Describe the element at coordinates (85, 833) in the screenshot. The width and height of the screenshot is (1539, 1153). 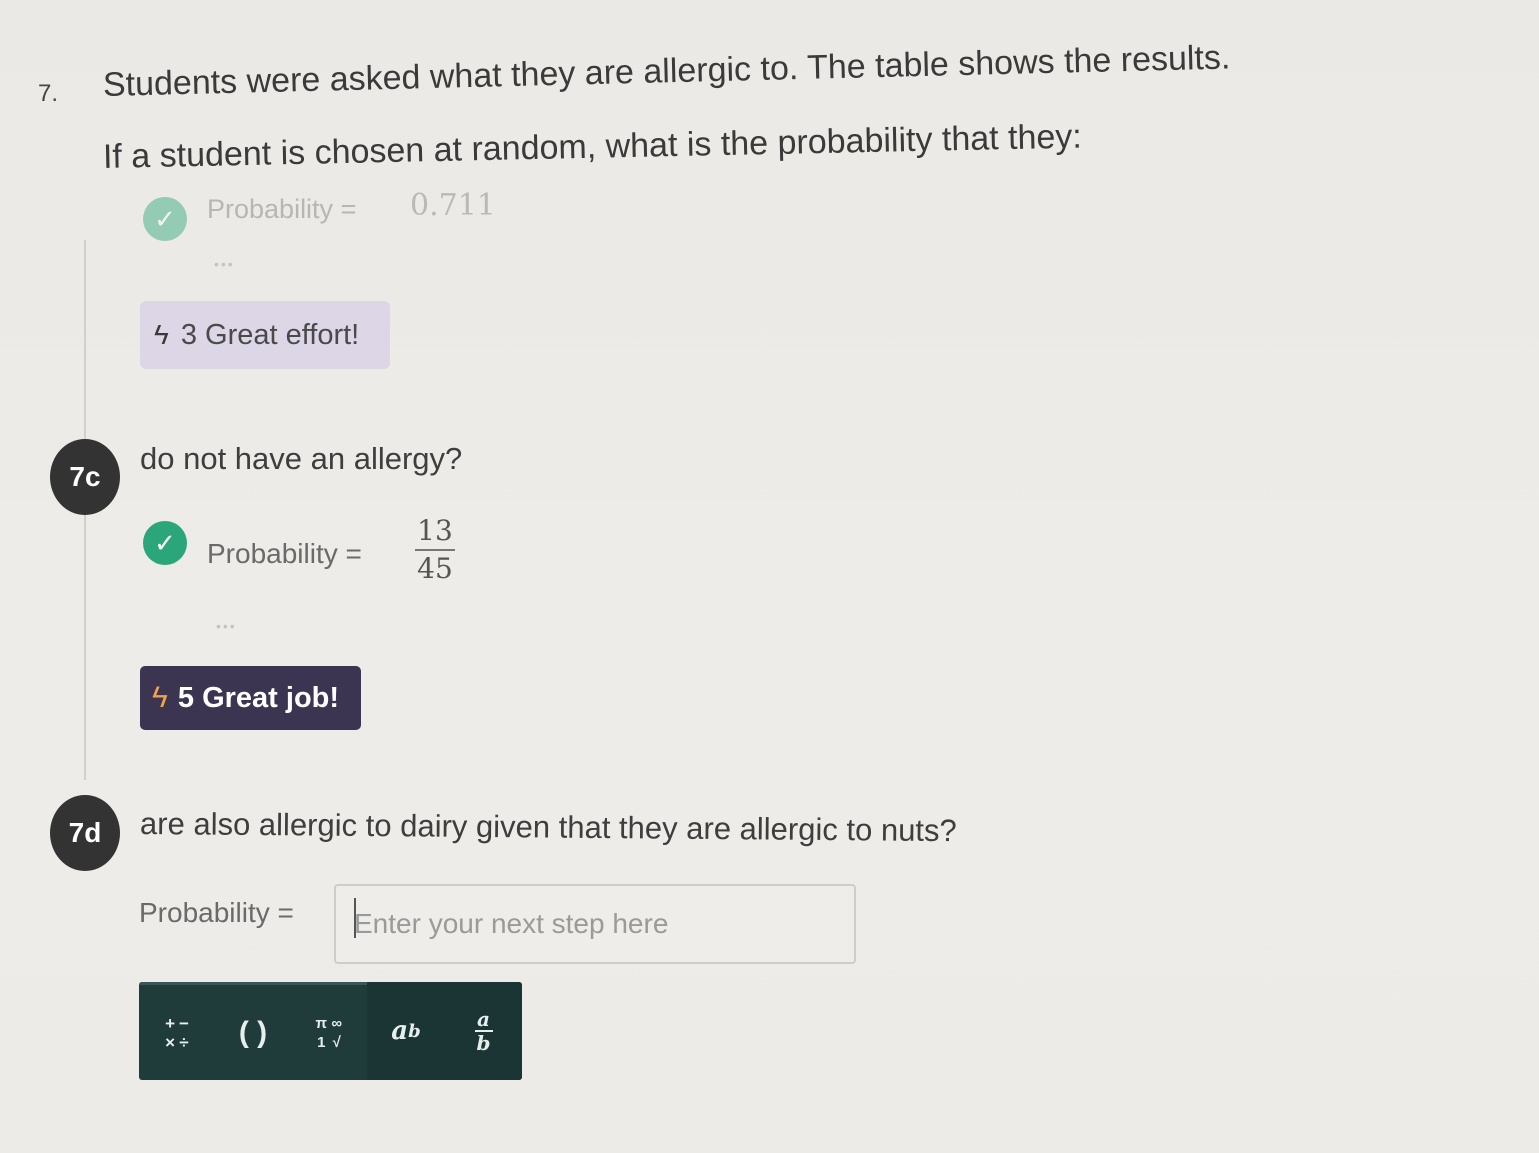
I see `part-marker-7d: 7d` at that location.